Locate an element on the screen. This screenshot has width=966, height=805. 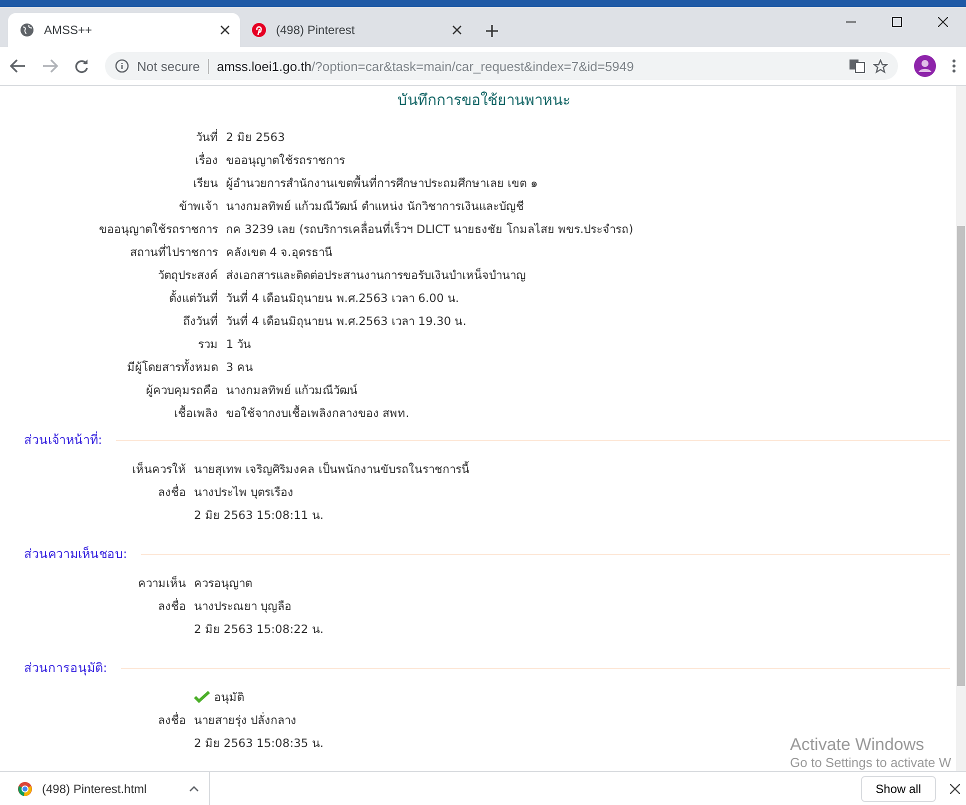
field-label: วันที่ is located at coordinates (206, 137).